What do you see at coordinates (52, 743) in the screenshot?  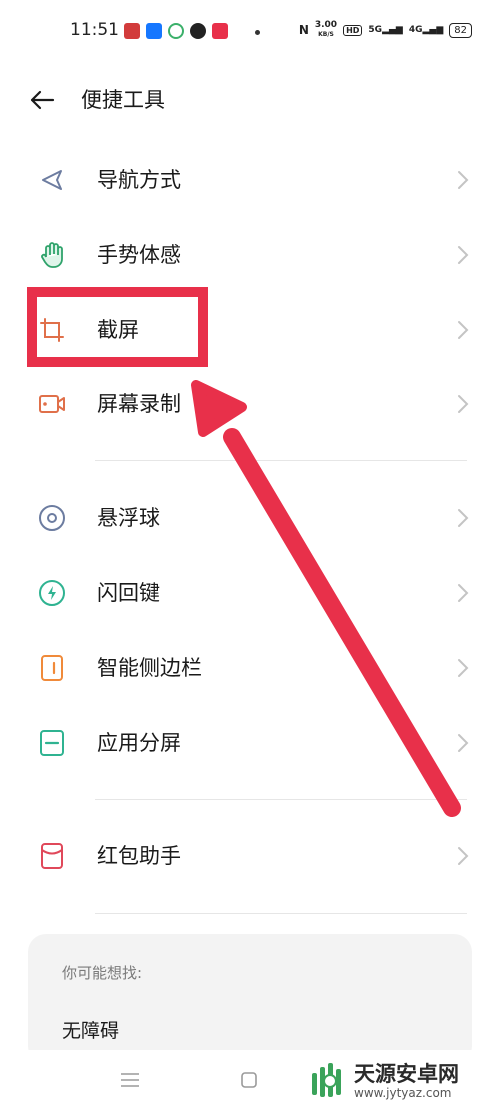 I see `split-screen-icon` at bounding box center [52, 743].